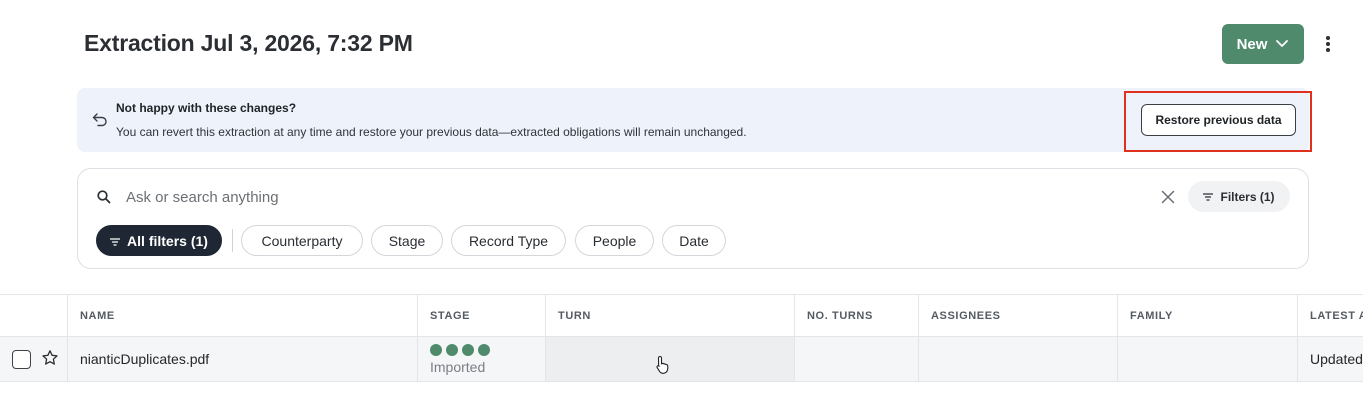 This screenshot has width=1363, height=408. I want to click on table-row: nianticDuplicates.pdf Imported Updated, so click(681, 359).